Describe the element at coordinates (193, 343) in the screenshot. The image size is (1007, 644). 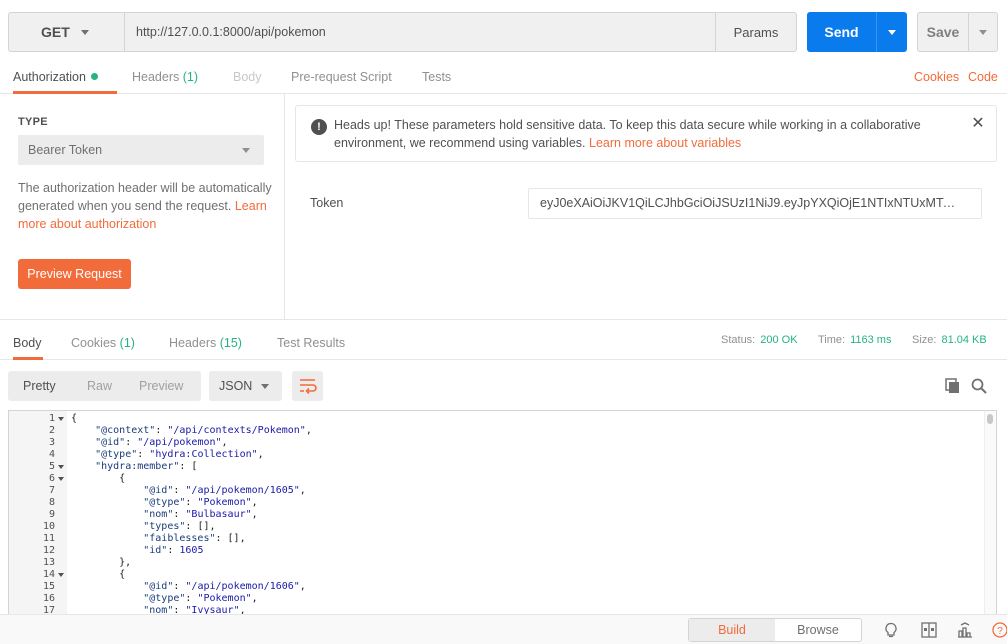
I see `tab-response-headers-label: Headers` at that location.